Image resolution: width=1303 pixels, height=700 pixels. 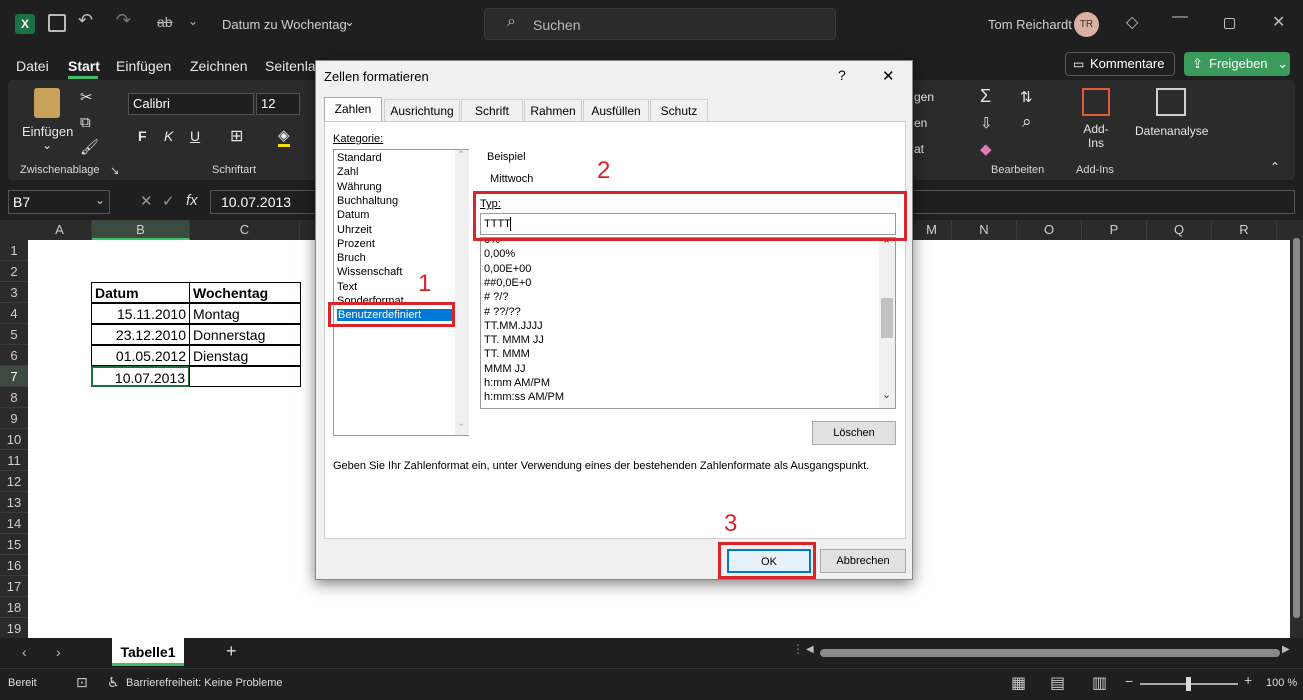 I want to click on find-icon: ⌕, so click(x=1027, y=122).